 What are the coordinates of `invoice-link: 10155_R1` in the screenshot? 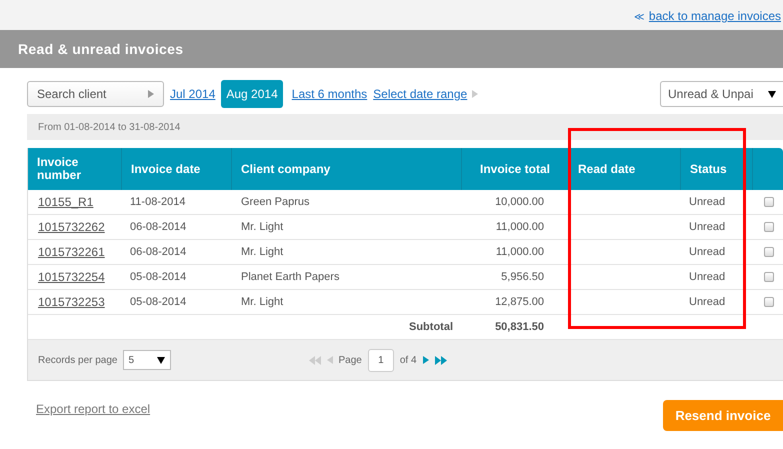 It's located at (66, 201).